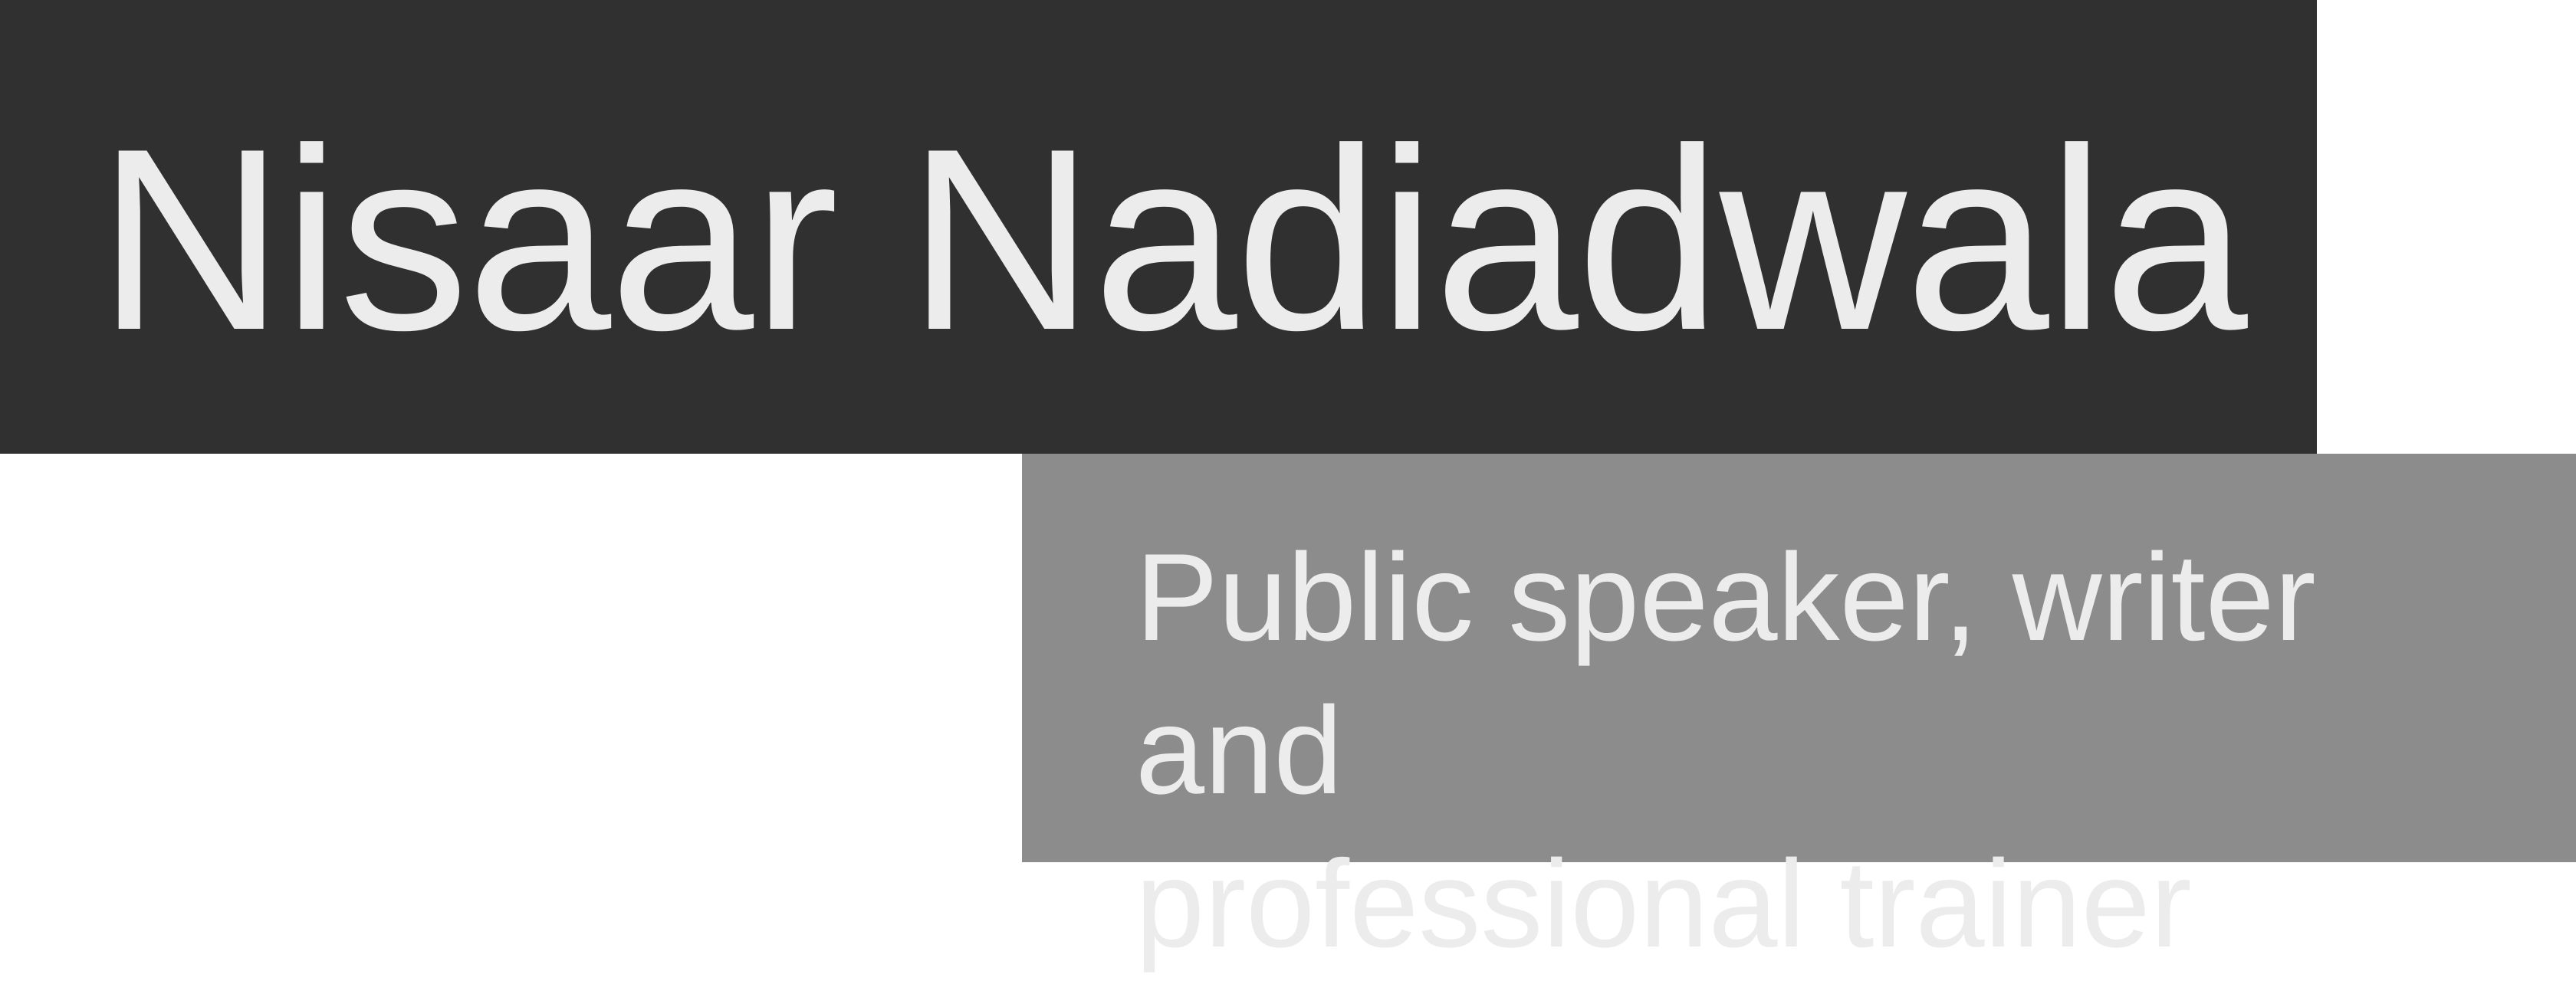  Describe the element at coordinates (1663, 904) in the screenshot. I see `tagline-line-2: professional trainer` at that location.